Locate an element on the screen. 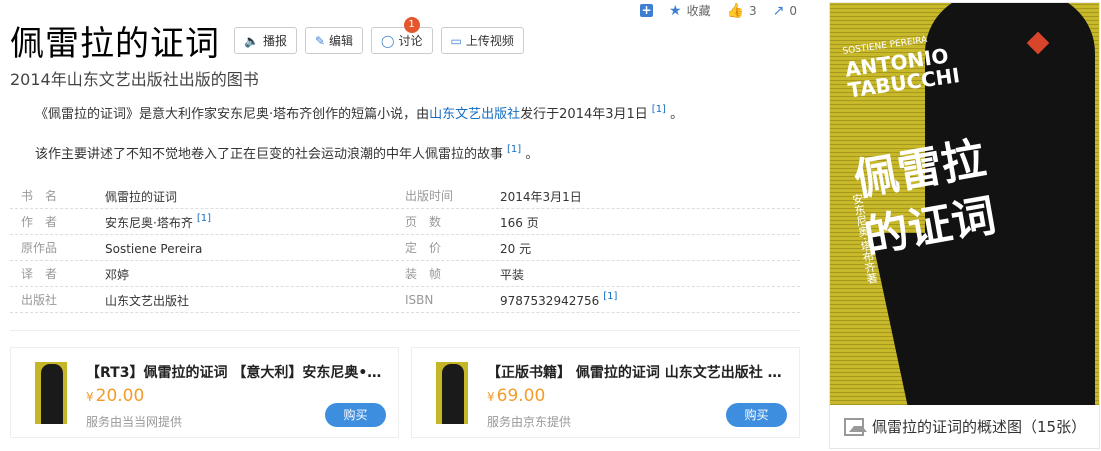 Image resolution: width=1101 pixels, height=451 pixels. pencil-icon: ✎ is located at coordinates (320, 40).